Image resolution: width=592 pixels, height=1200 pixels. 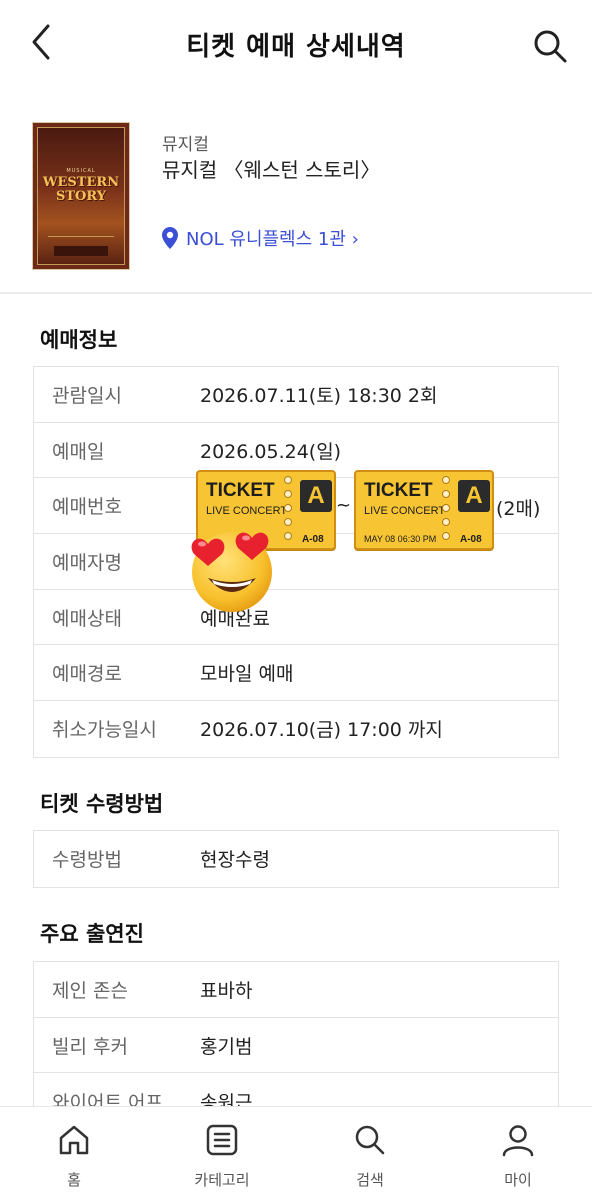 I want to click on row-label: 예매번호, so click(x=87, y=507).